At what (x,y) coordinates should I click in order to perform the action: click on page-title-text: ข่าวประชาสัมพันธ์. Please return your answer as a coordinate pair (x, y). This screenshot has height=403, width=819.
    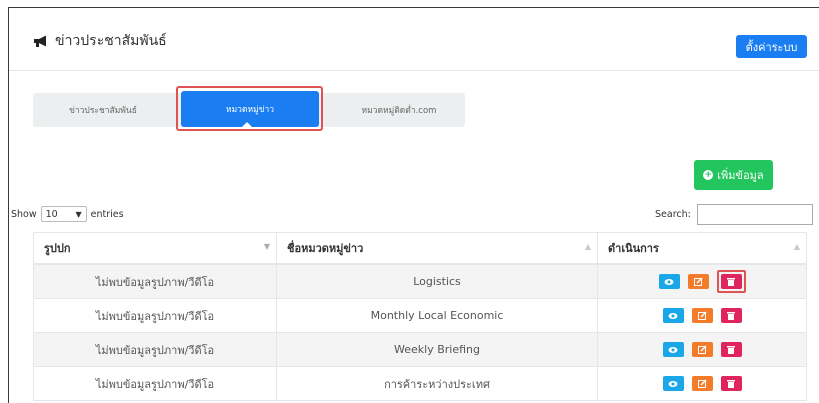
    Looking at the image, I should click on (111, 41).